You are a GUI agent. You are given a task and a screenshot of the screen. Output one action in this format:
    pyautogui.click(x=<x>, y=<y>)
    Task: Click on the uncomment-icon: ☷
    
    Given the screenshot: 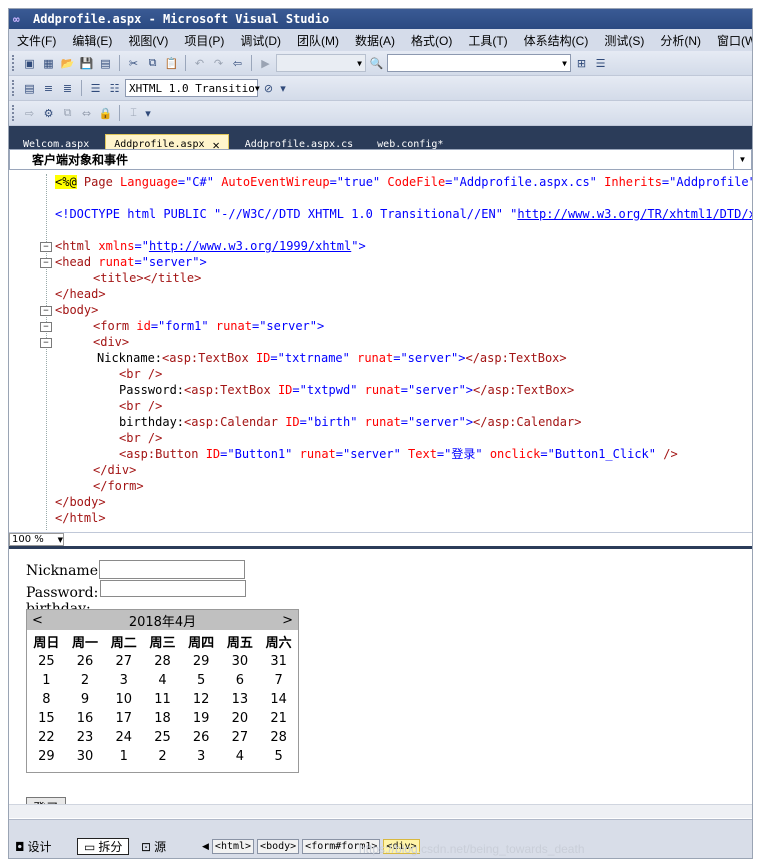 What is the action you would take?
    pyautogui.click(x=114, y=88)
    